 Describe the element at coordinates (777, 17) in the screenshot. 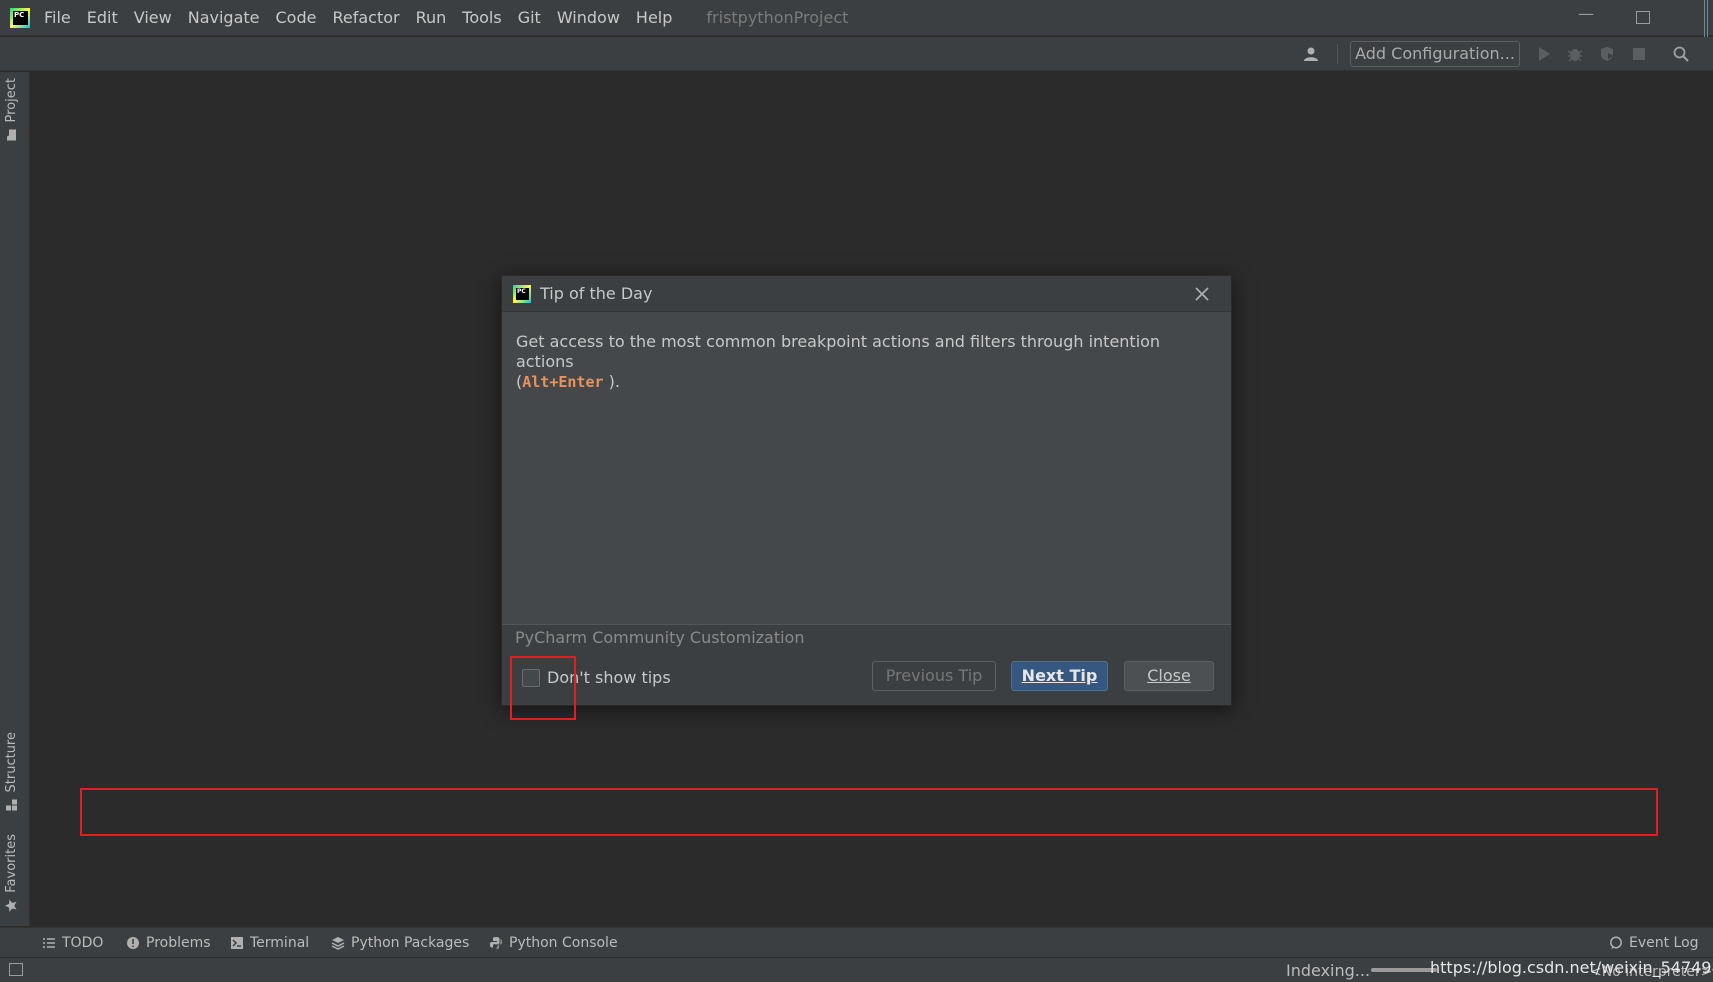

I see `project-name: fristpythonProject` at that location.